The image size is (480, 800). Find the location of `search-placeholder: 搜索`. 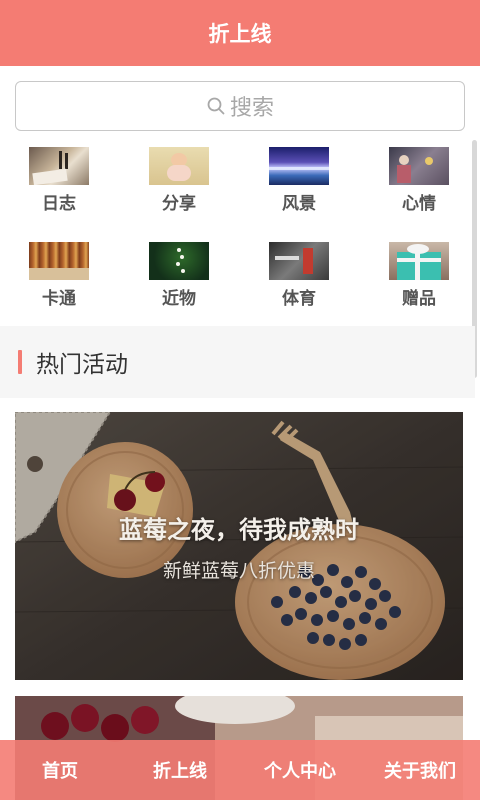

search-placeholder: 搜索 is located at coordinates (251, 108).